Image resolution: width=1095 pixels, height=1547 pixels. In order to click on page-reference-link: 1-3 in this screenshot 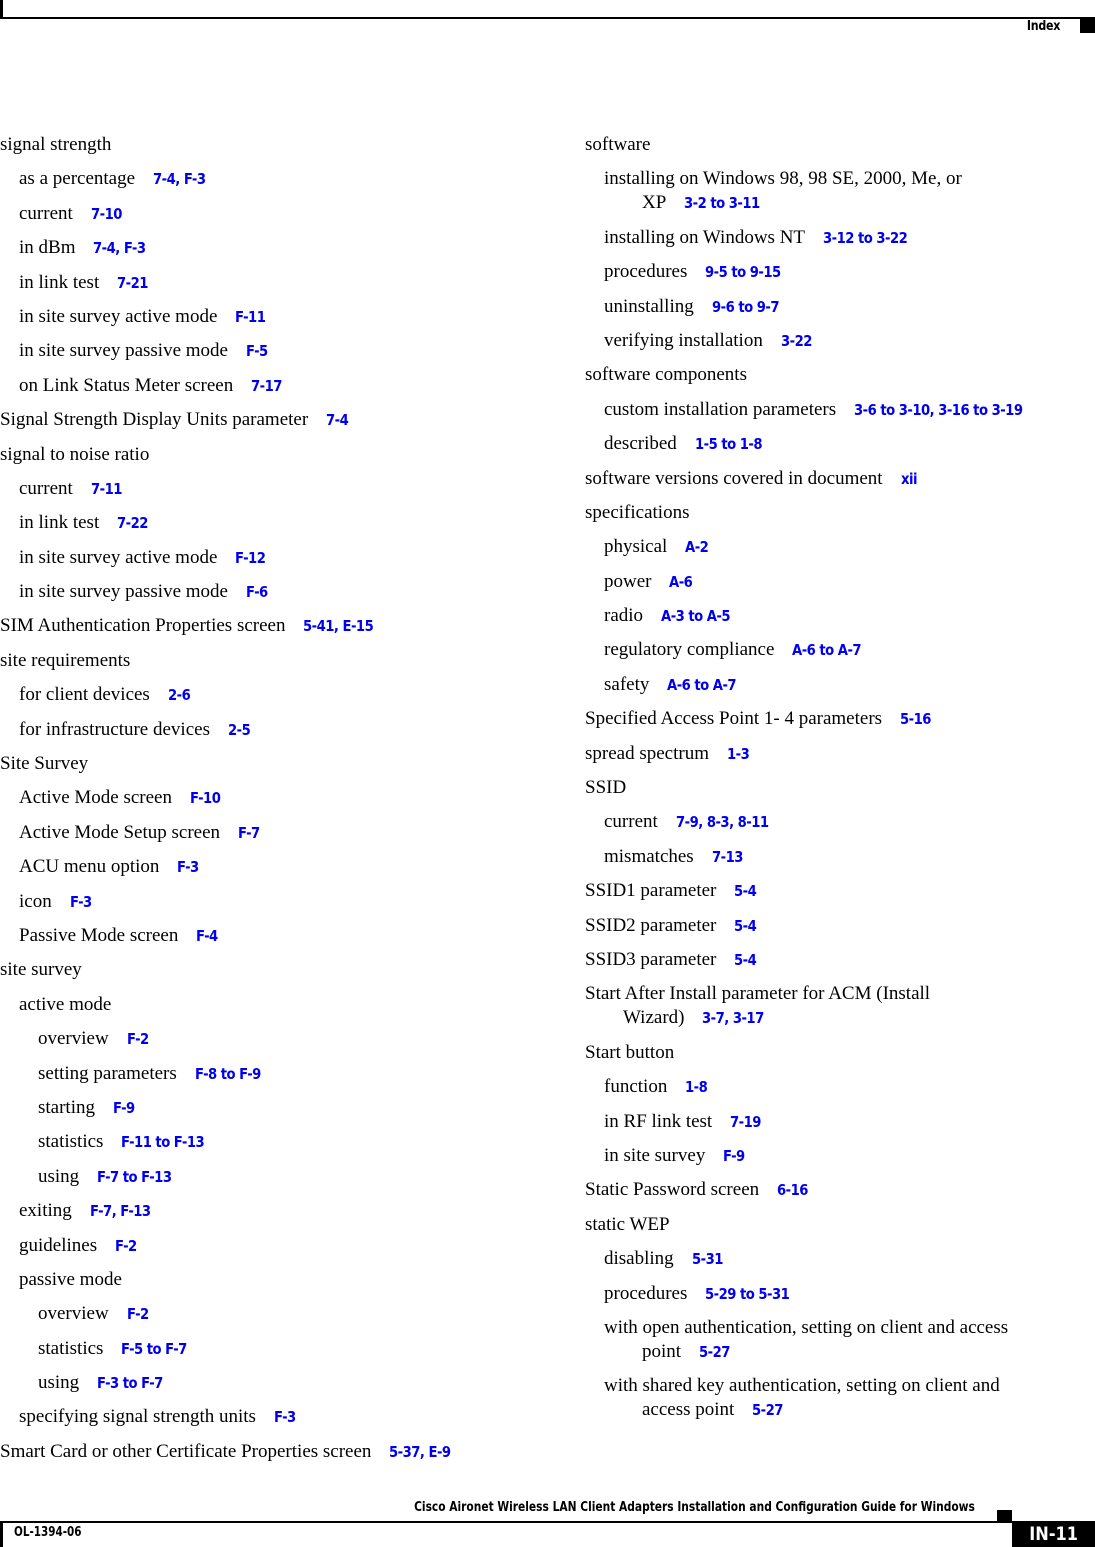, I will do `click(738, 754)`.